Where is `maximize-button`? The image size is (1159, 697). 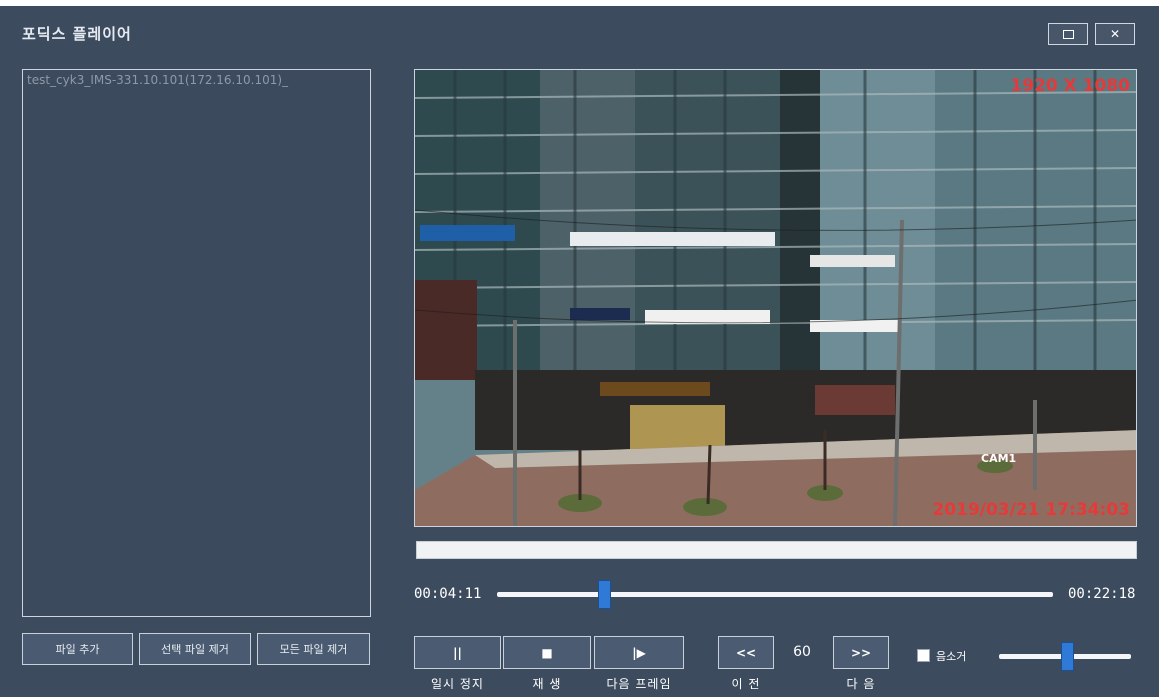 maximize-button is located at coordinates (1068, 34).